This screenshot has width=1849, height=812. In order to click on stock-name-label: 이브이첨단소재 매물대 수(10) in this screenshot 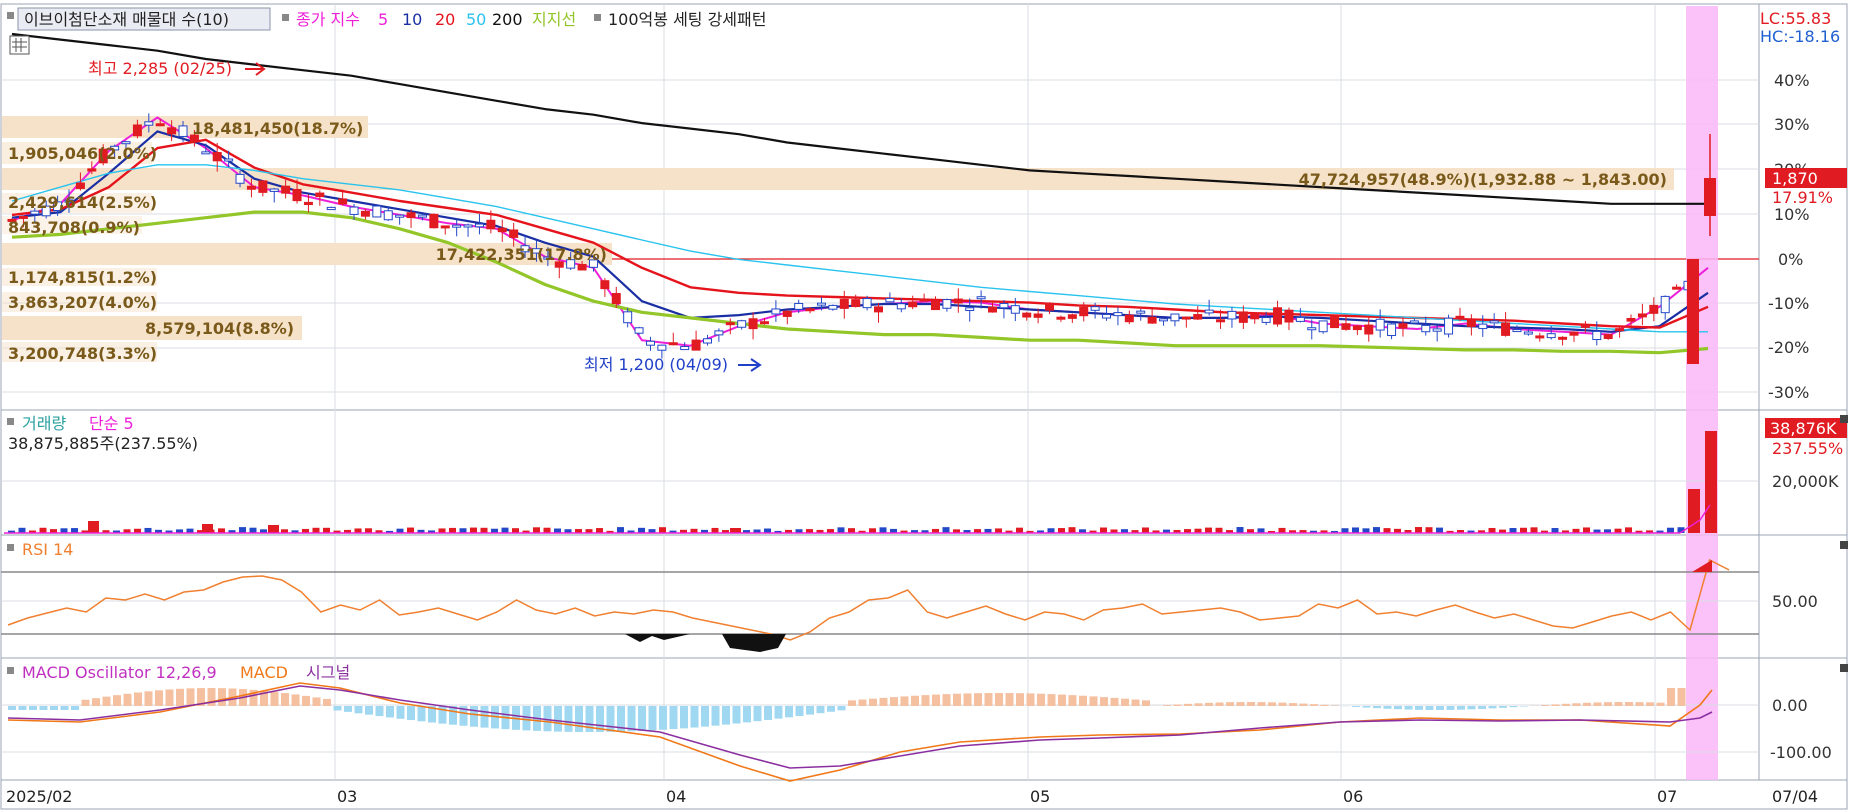, I will do `click(126, 19)`.